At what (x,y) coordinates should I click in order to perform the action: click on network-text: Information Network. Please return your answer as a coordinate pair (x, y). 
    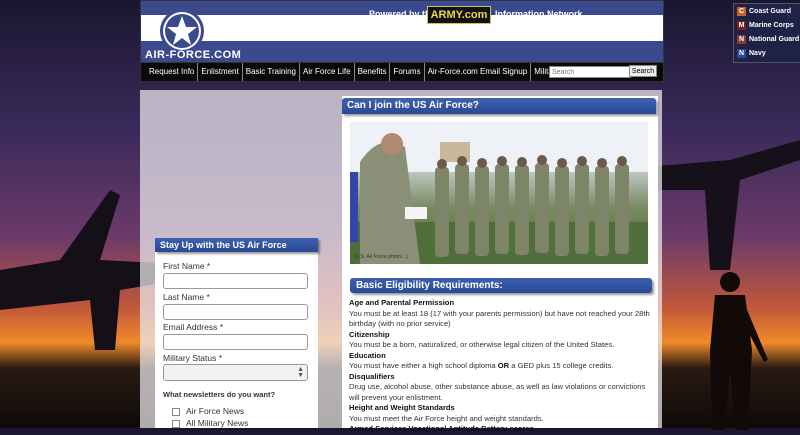
    Looking at the image, I should click on (539, 14).